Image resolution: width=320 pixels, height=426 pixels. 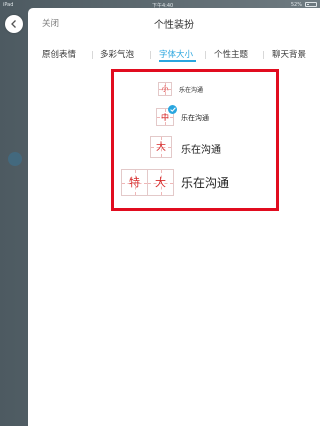 I want to click on chevron-left-icon, so click(x=13, y=24).